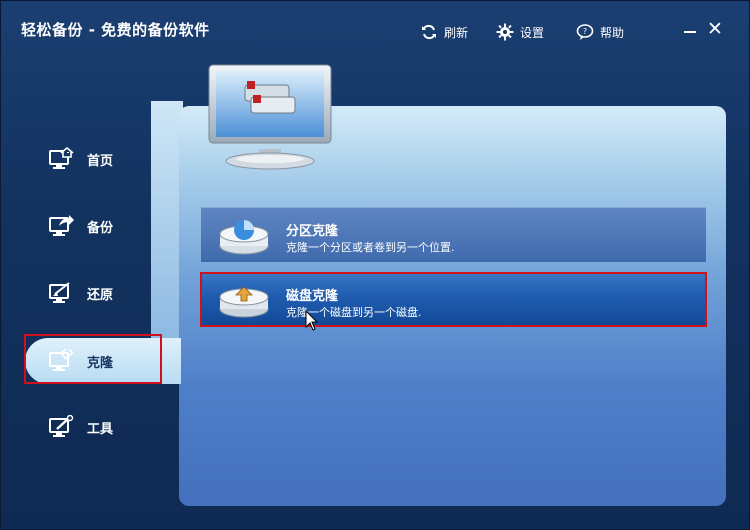 The width and height of the screenshot is (750, 530). Describe the element at coordinates (100, 161) in the screenshot. I see `sidebar-item-label: 首页` at that location.